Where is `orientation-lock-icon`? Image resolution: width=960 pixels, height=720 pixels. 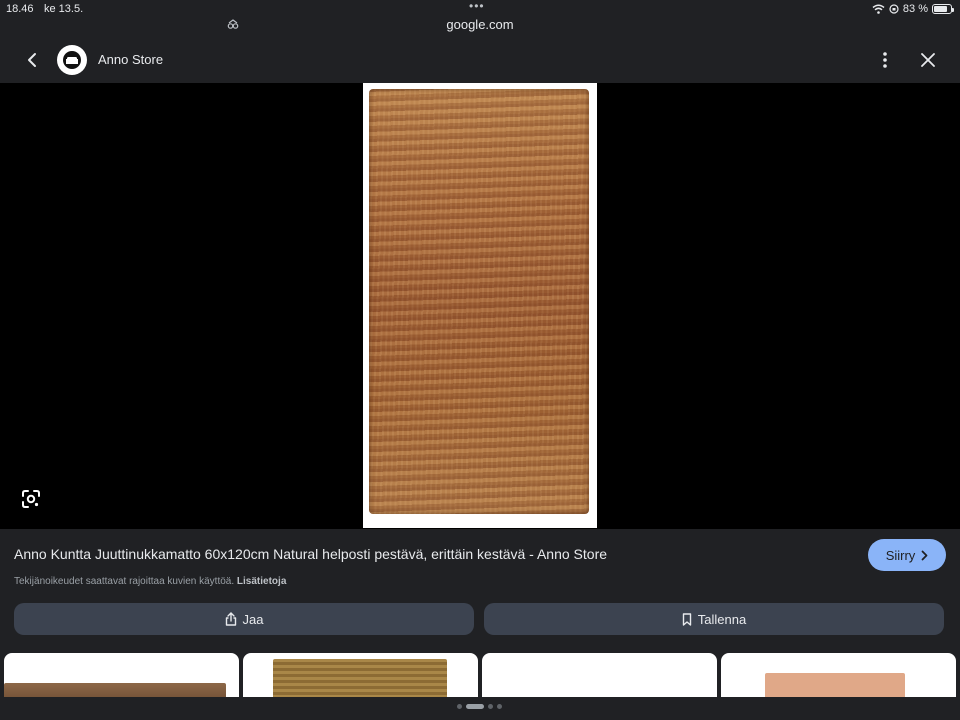 orientation-lock-icon is located at coordinates (894, 9).